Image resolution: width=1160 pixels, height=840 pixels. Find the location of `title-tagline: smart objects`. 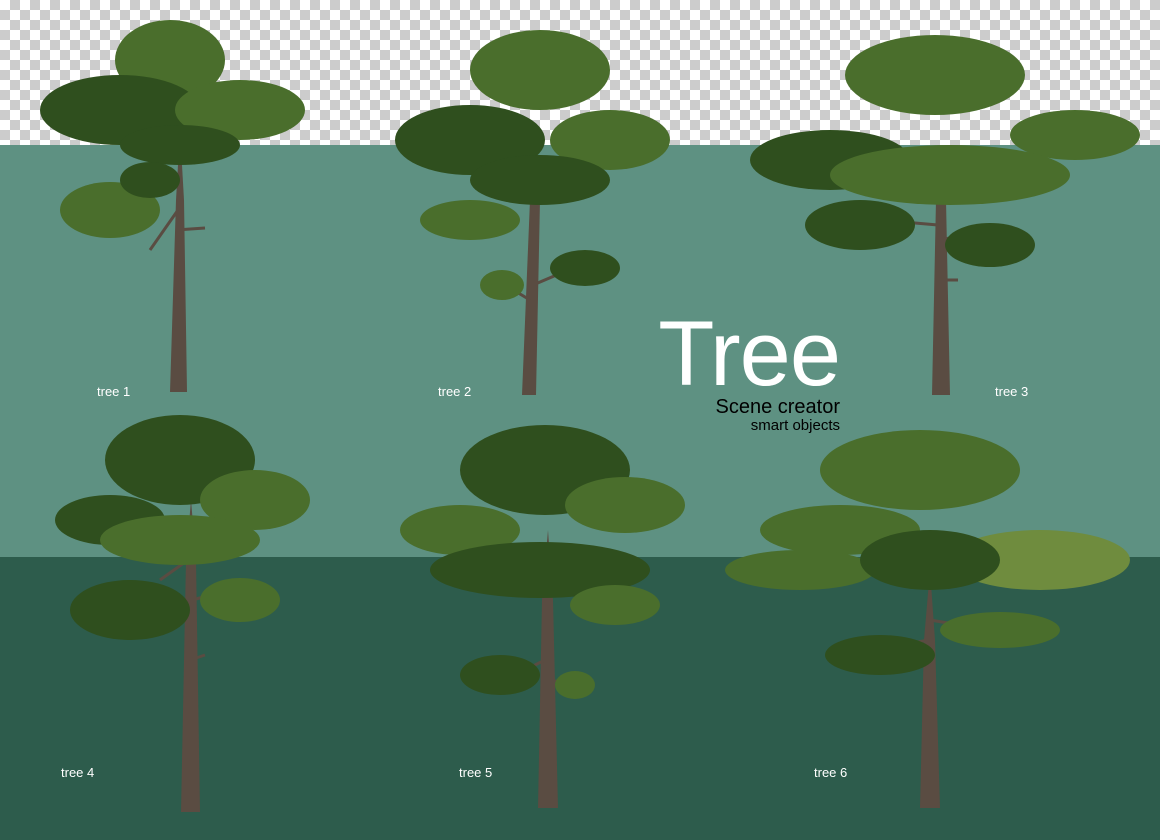

title-tagline: smart objects is located at coordinates (795, 425).